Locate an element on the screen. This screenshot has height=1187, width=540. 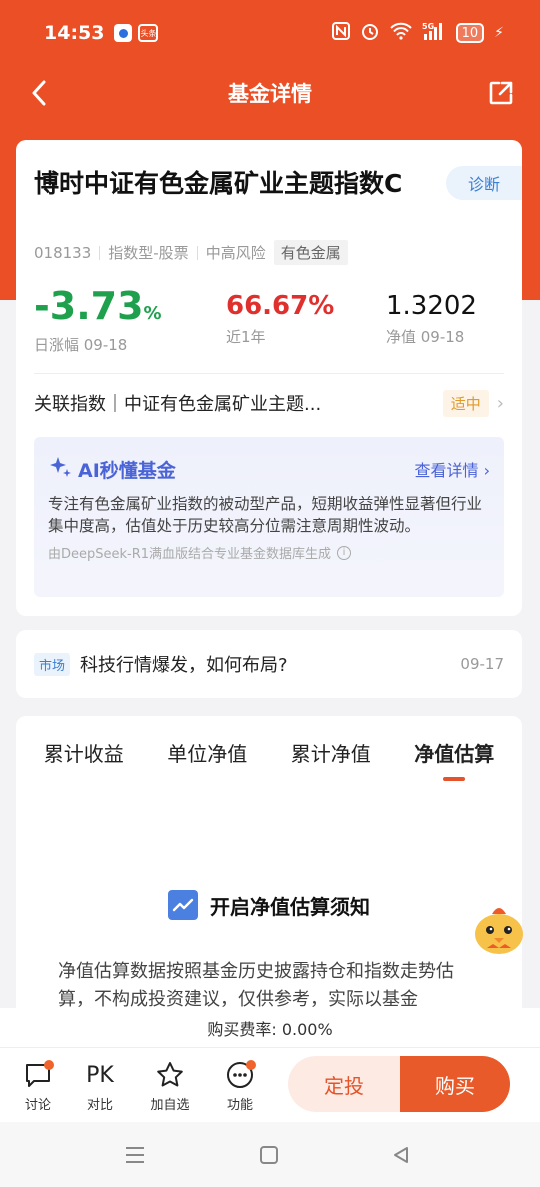
home-nav-button is located at coordinates (269, 1155).